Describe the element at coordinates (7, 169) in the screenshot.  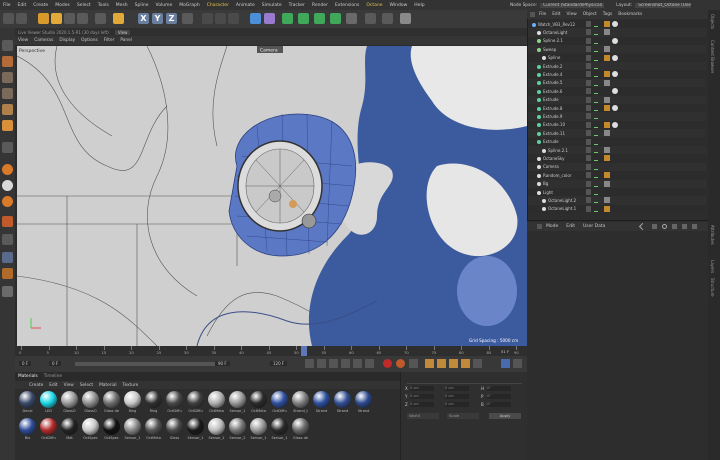
I see `snap-s1-icon` at that location.